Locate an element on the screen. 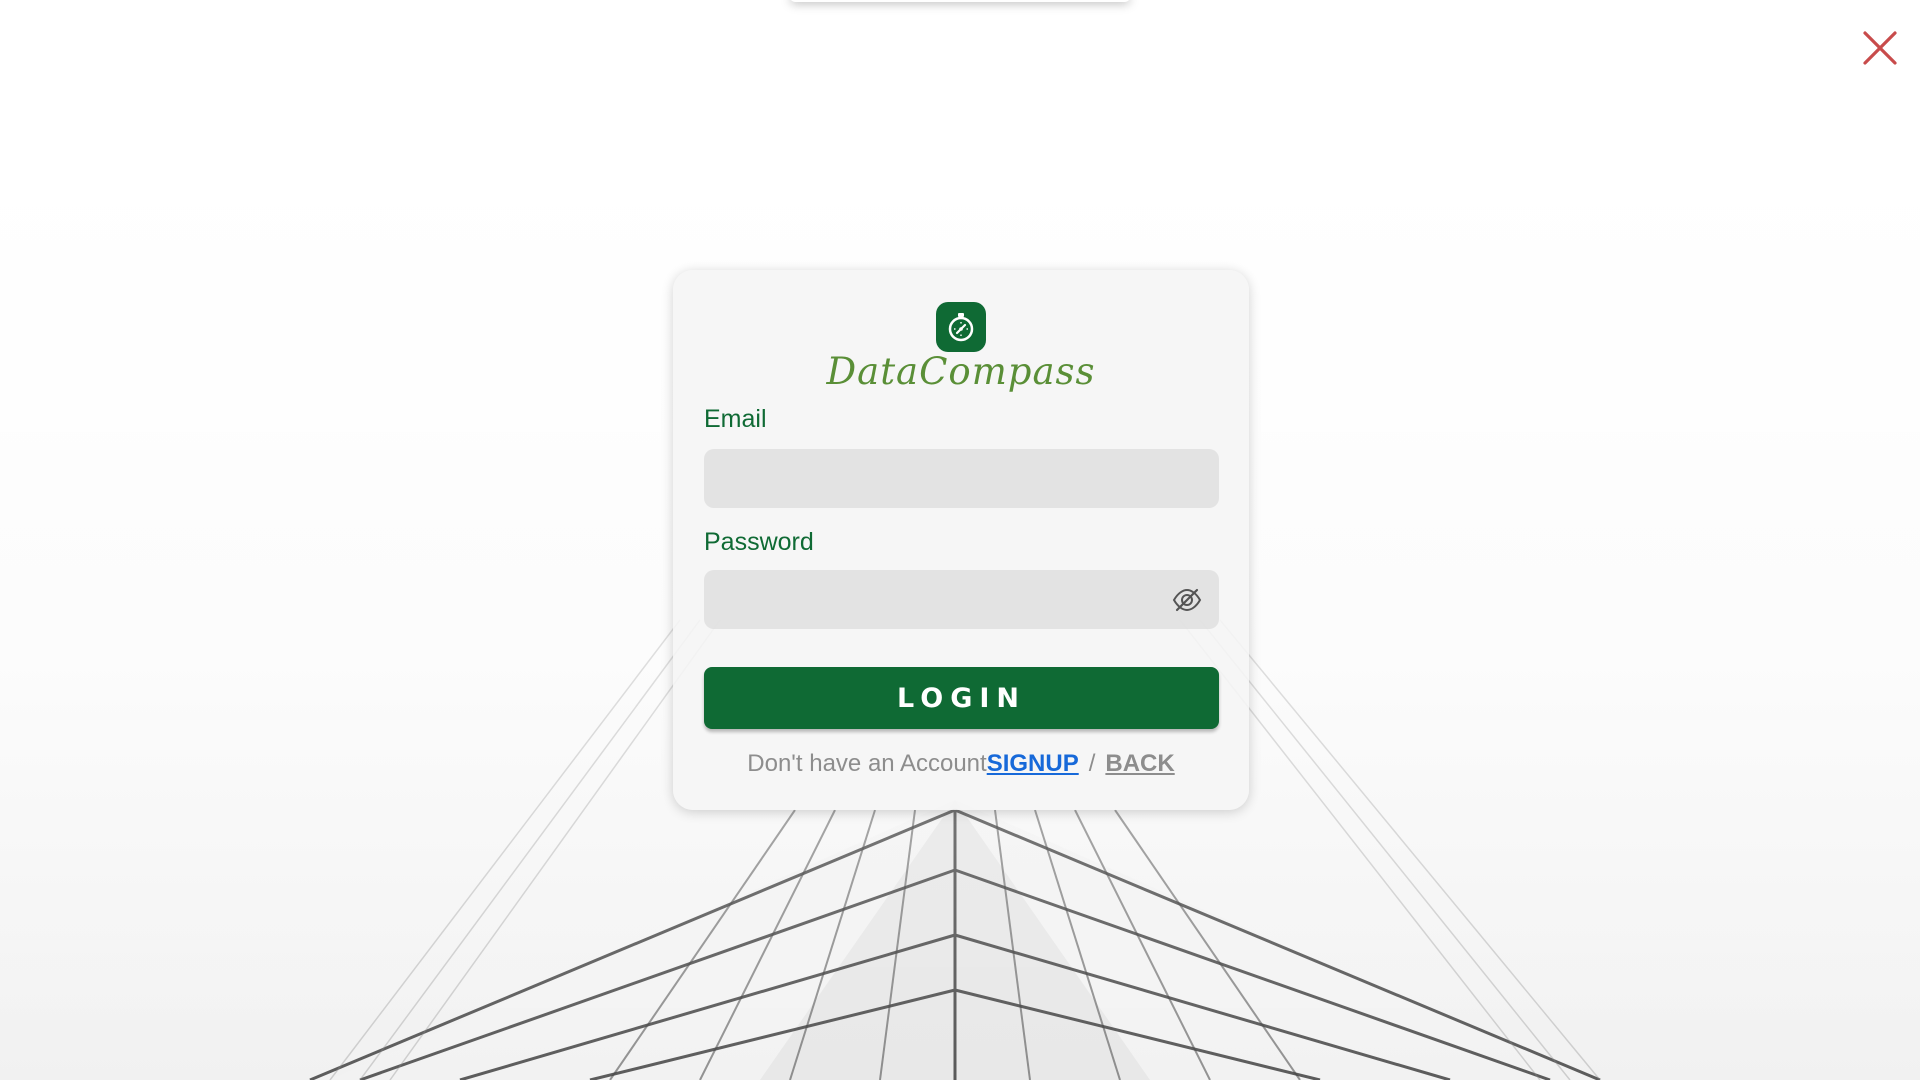 The width and height of the screenshot is (1920, 1080). close-button is located at coordinates (1880, 48).